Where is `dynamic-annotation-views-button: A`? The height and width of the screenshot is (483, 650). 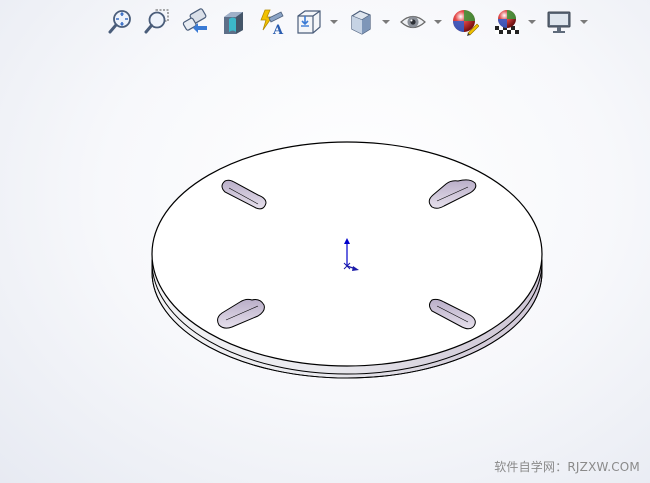
dynamic-annotation-views-button: A is located at coordinates (271, 22).